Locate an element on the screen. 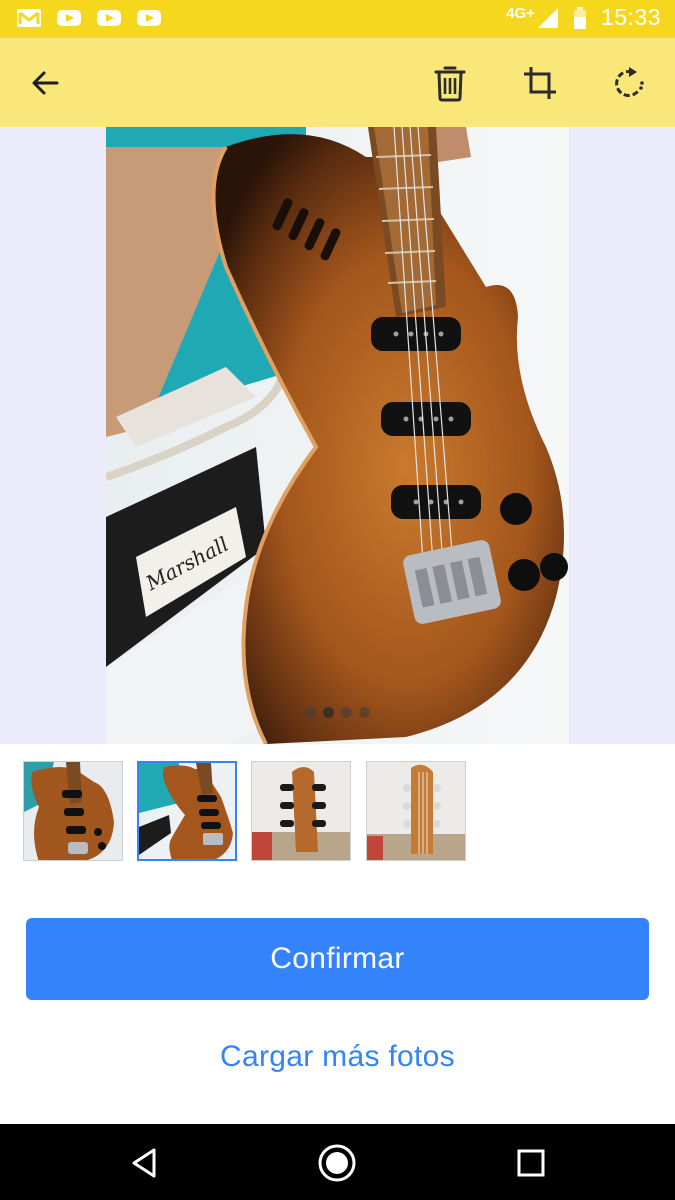 This screenshot has width=675, height=1200. rotate-button is located at coordinates (630, 83).